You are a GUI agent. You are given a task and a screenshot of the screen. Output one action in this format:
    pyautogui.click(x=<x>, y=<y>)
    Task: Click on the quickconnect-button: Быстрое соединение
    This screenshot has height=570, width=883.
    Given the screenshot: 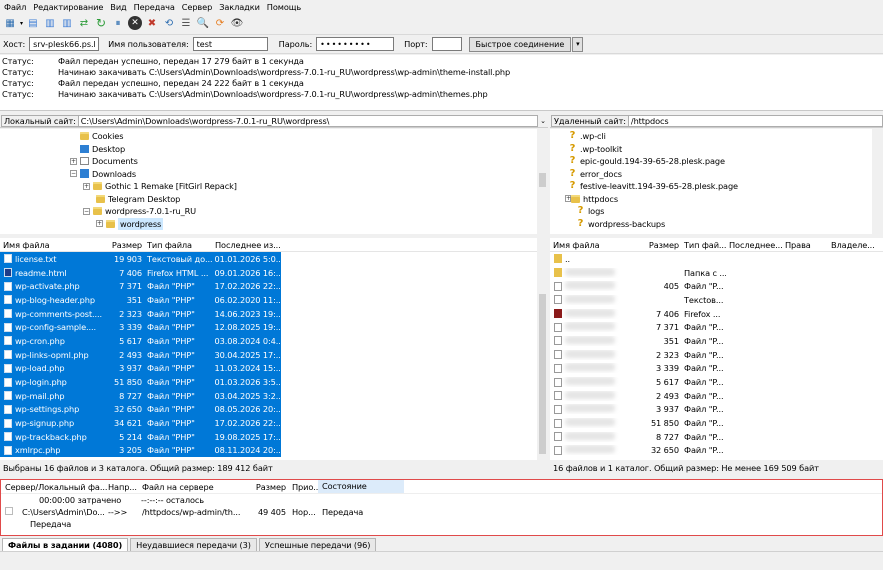 What is the action you would take?
    pyautogui.click(x=520, y=44)
    